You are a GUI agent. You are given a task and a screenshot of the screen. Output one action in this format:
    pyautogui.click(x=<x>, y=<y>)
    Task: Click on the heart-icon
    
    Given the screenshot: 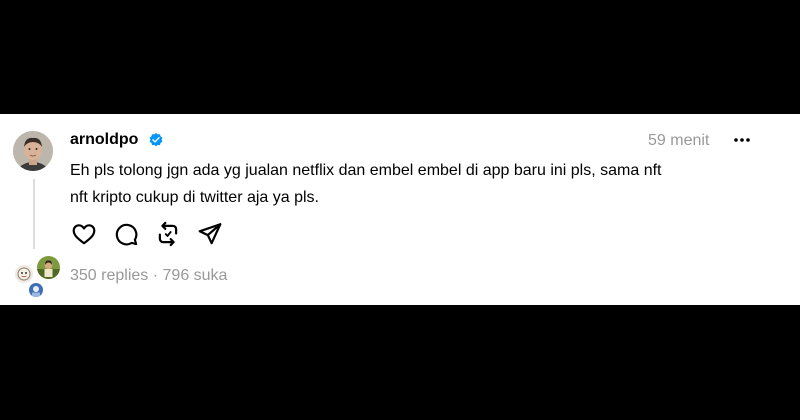 What is the action you would take?
    pyautogui.click(x=84, y=234)
    